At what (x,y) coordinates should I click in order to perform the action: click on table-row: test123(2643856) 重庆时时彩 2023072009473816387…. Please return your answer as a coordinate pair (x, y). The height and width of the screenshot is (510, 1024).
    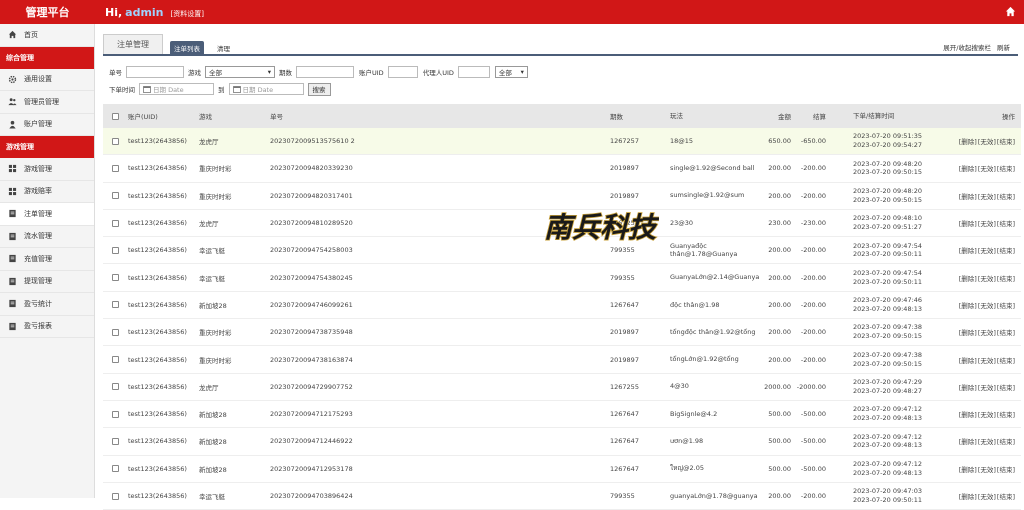
    Looking at the image, I should click on (562, 360).